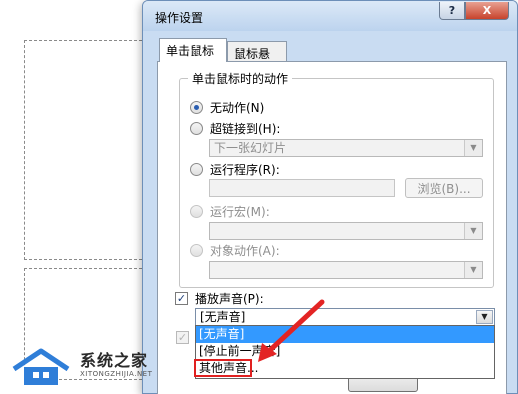 Image resolution: width=518 pixels, height=394 pixels. I want to click on disabled-checkbox: ✓, so click(182, 337).